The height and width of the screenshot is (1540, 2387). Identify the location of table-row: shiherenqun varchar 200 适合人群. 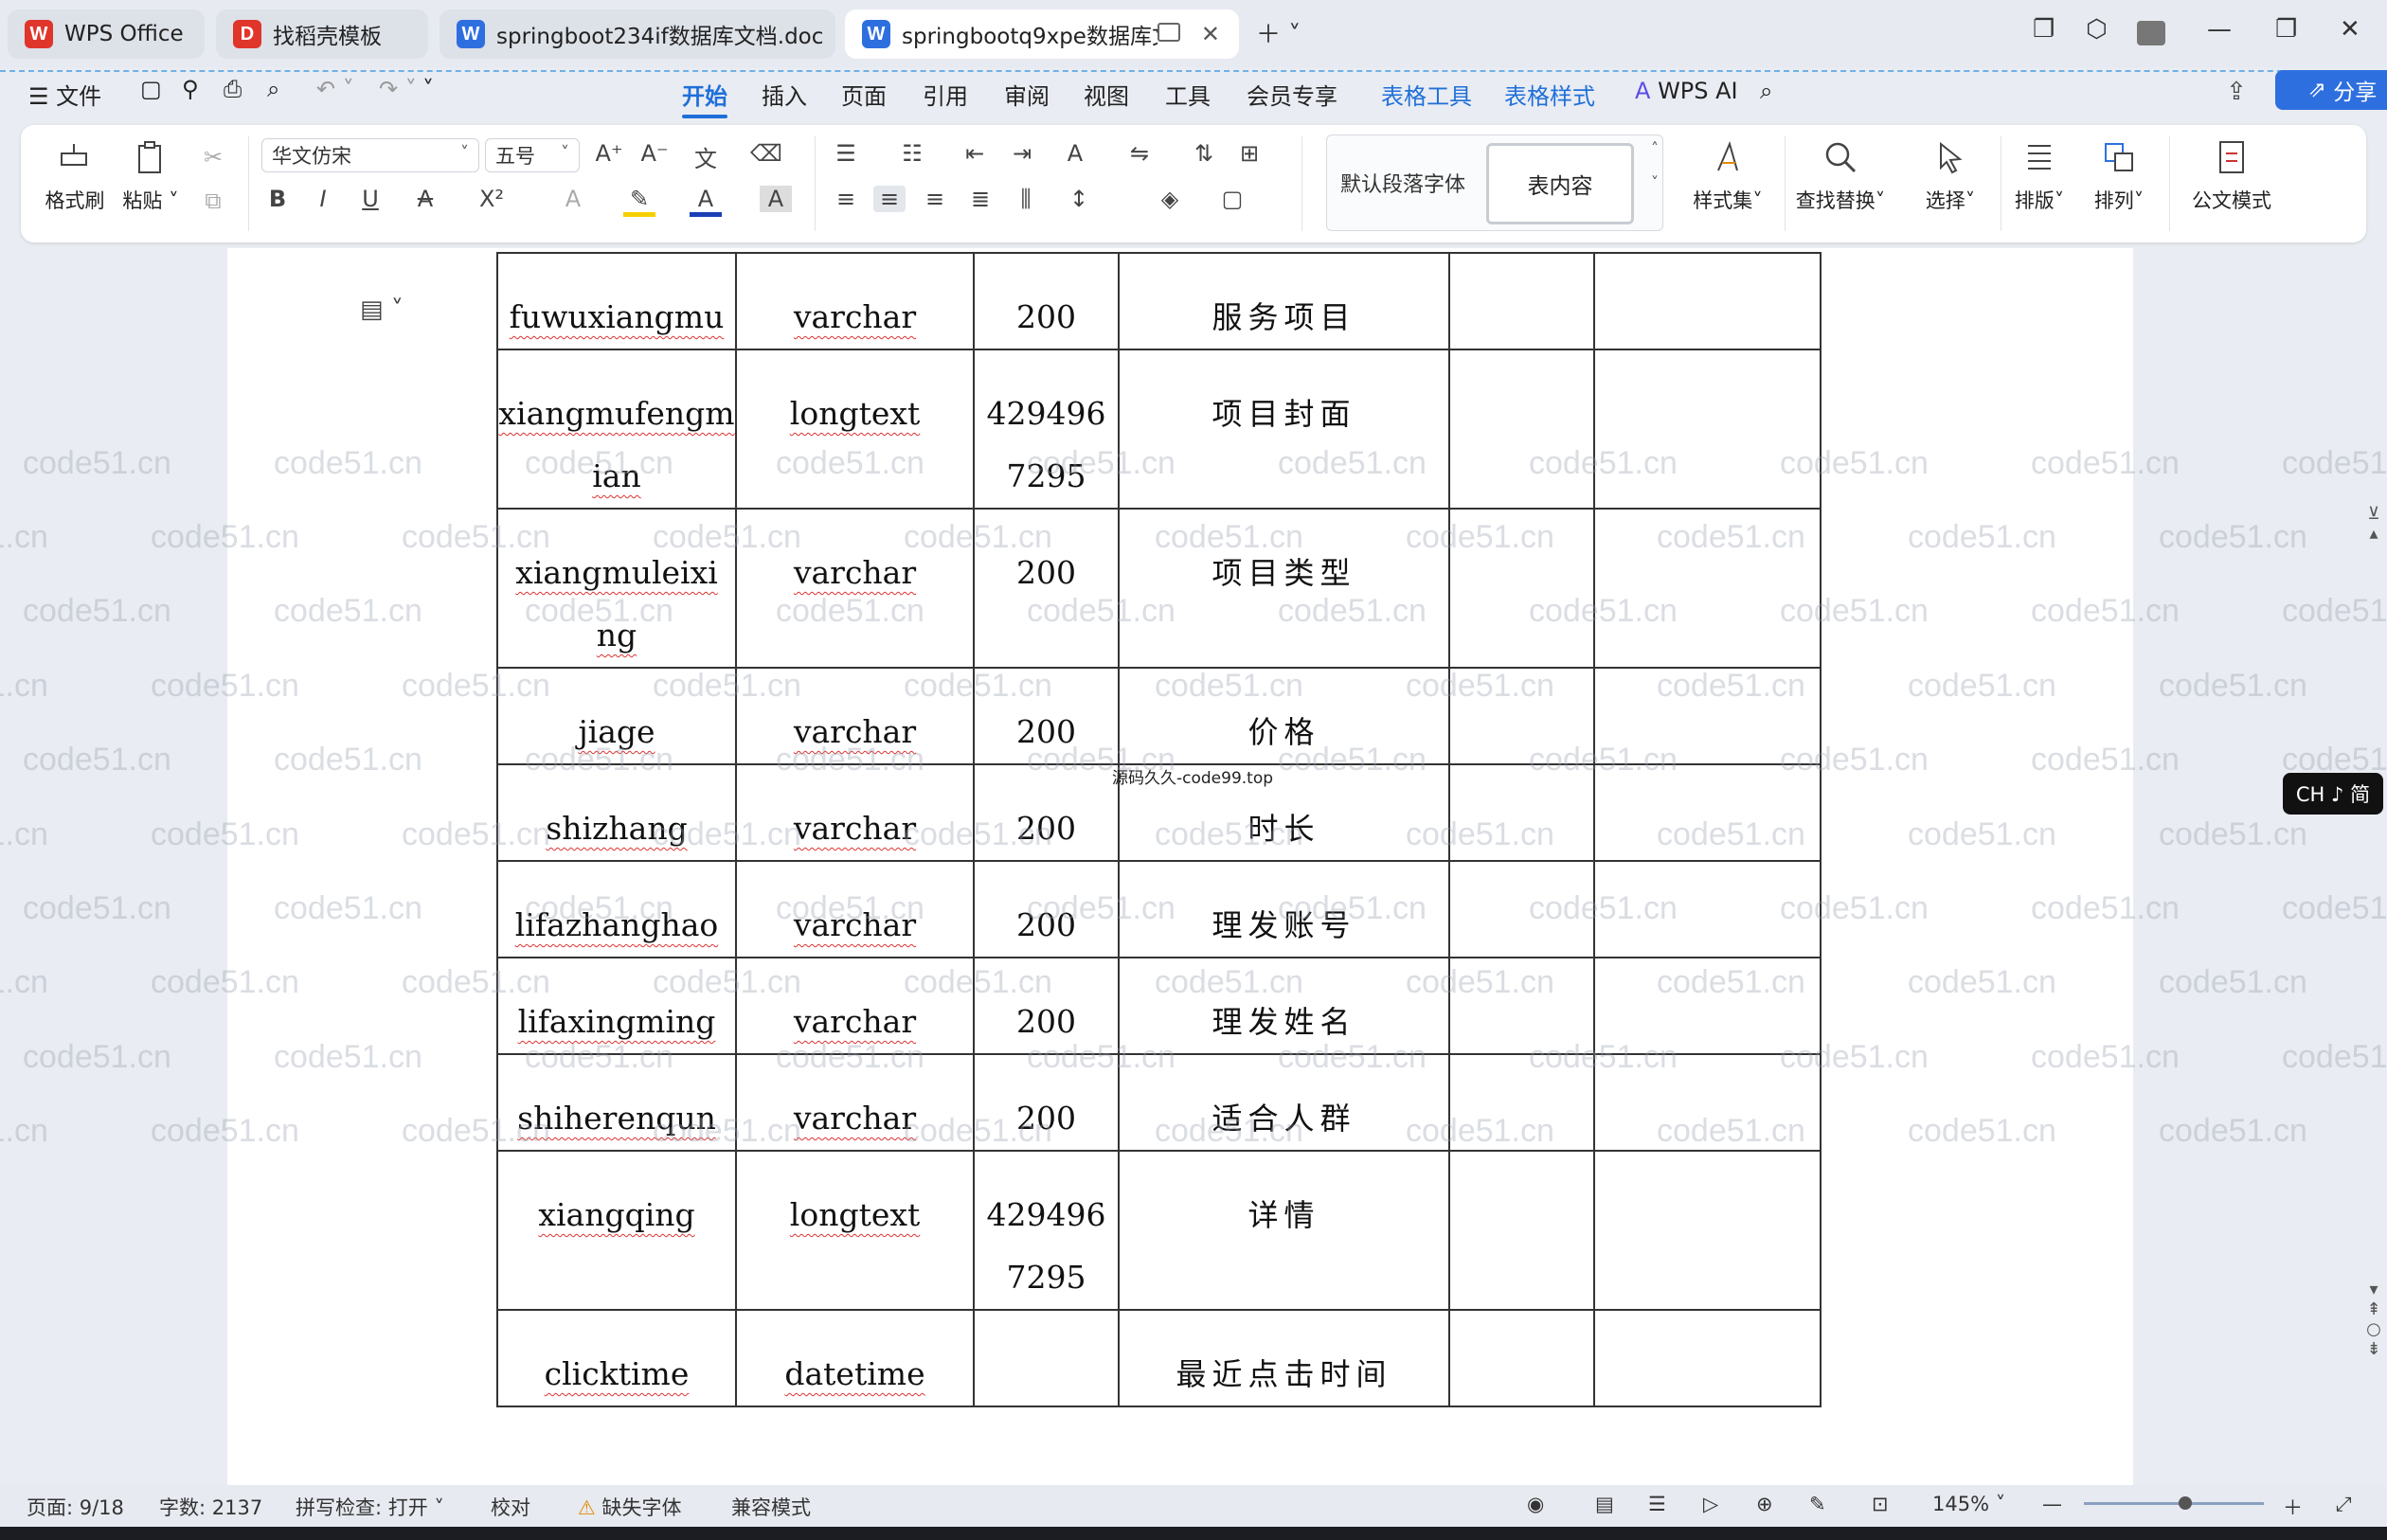
(1159, 1102).